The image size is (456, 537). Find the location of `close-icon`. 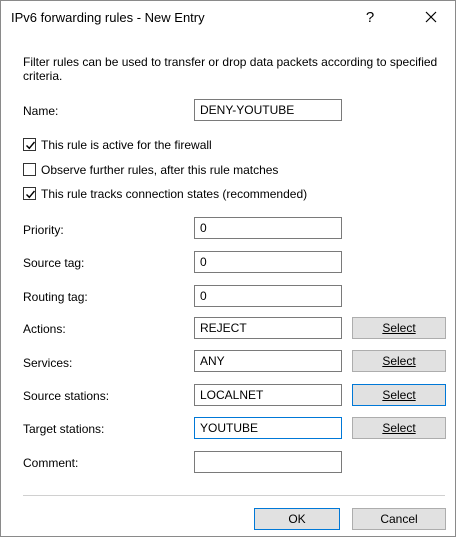

close-icon is located at coordinates (431, 17).